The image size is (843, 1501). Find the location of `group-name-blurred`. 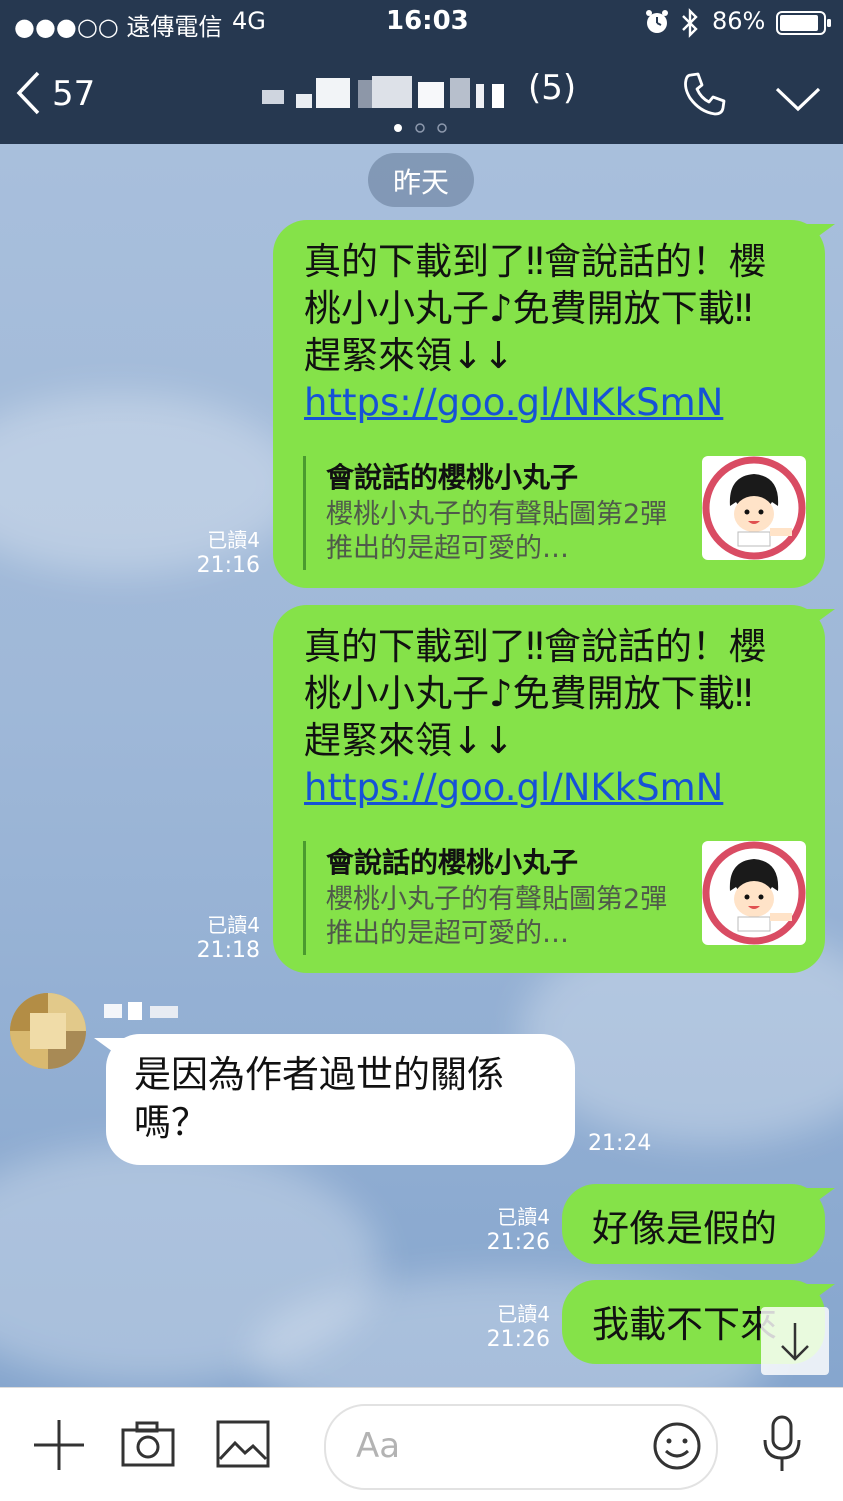

group-name-blurred is located at coordinates (386, 94).